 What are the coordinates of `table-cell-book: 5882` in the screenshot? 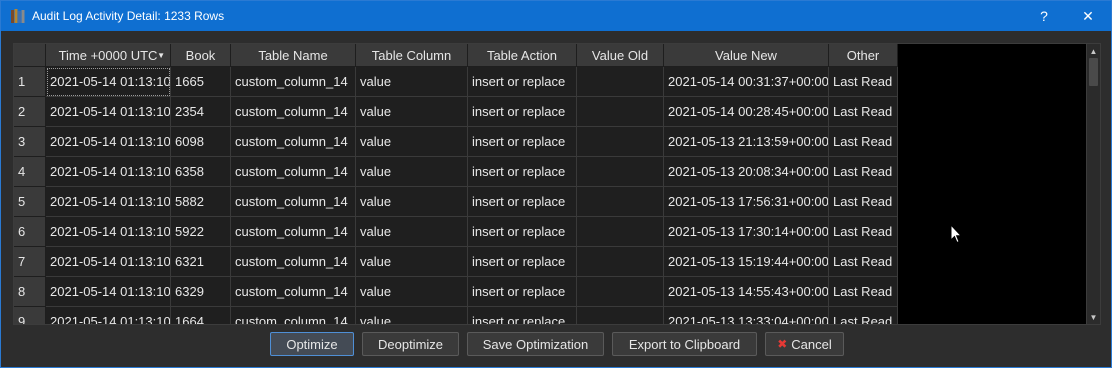 It's located at (201, 202).